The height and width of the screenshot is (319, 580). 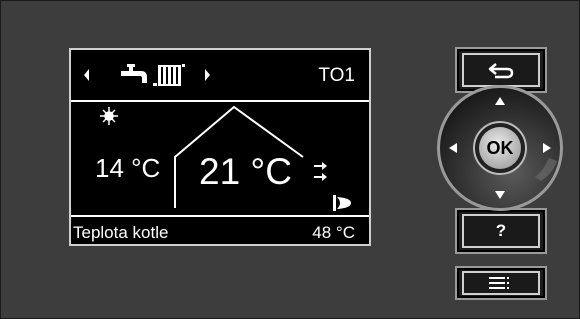 I want to click on ok-button: OK, so click(x=500, y=148).